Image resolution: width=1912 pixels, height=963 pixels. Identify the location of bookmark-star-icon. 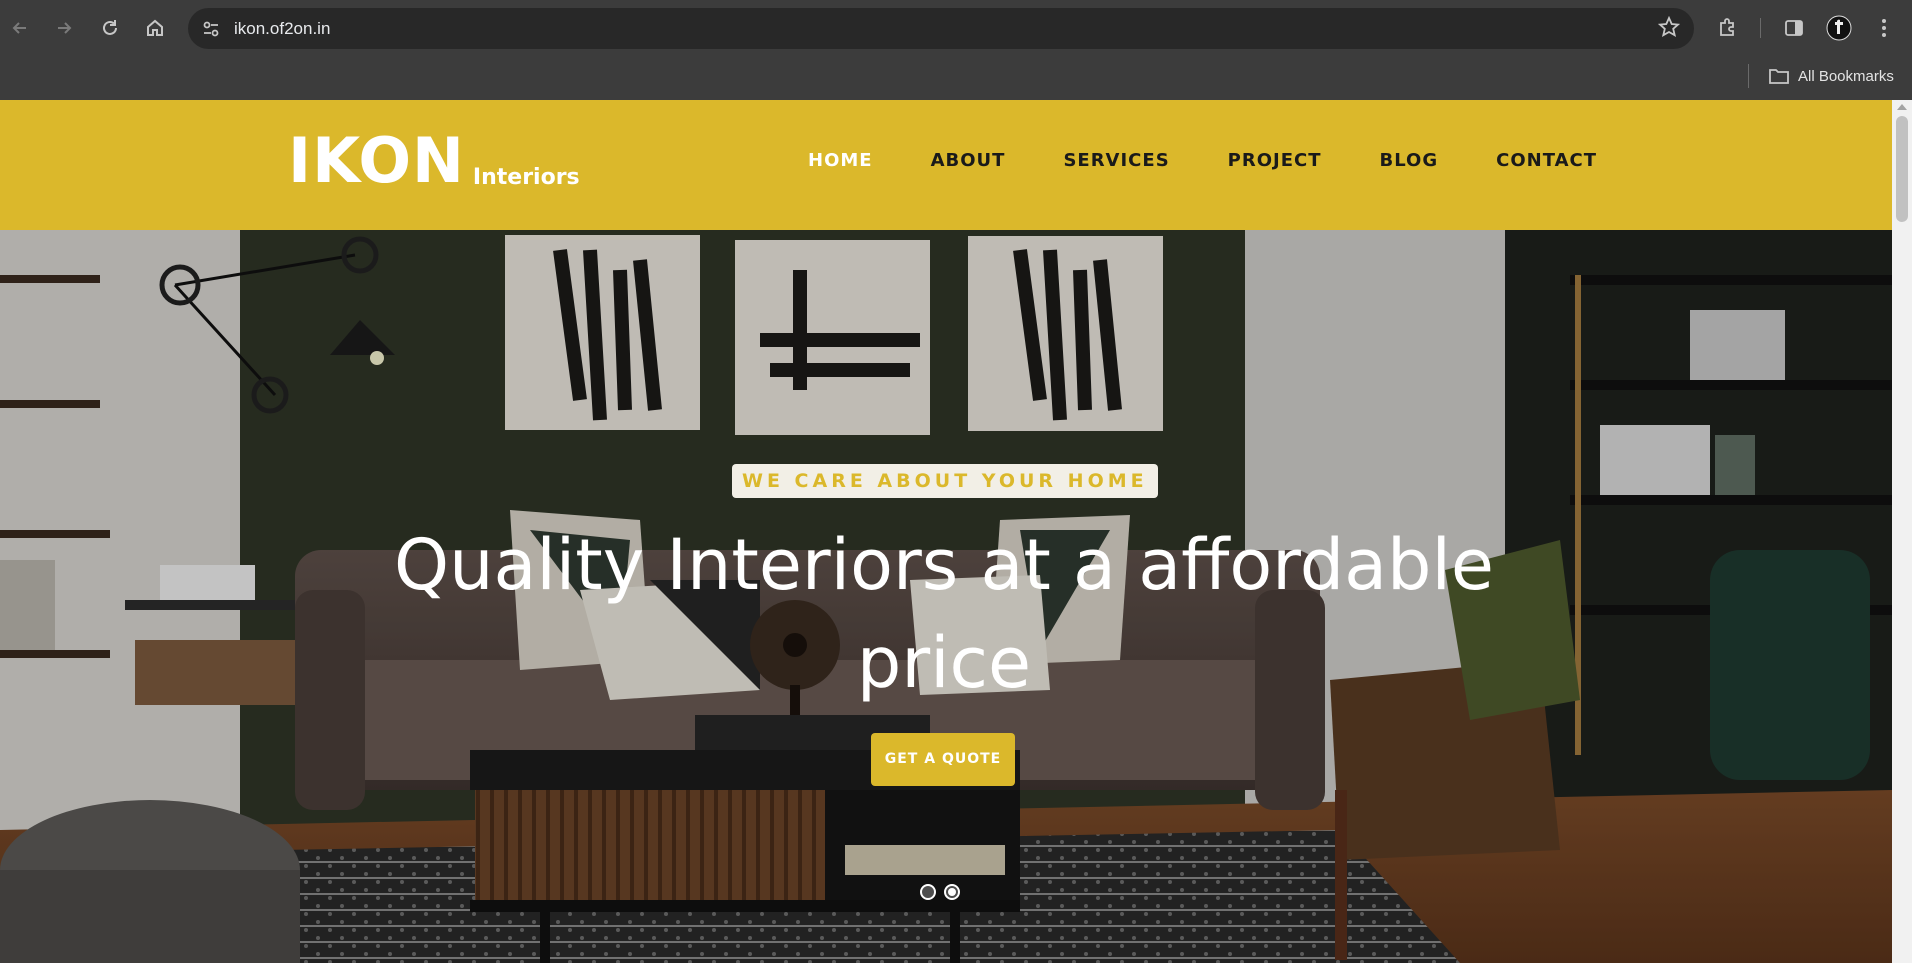
(1669, 29).